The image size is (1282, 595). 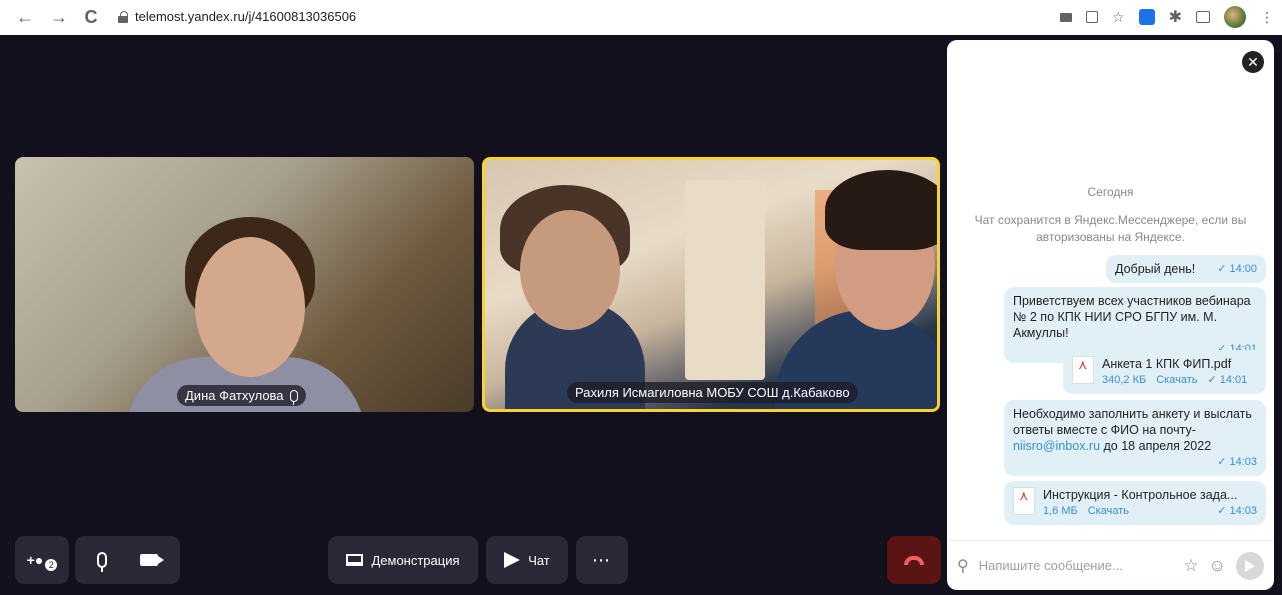 I want to click on url-text: telemost.yandex.ru/j/41600813036506, so click(x=246, y=16).